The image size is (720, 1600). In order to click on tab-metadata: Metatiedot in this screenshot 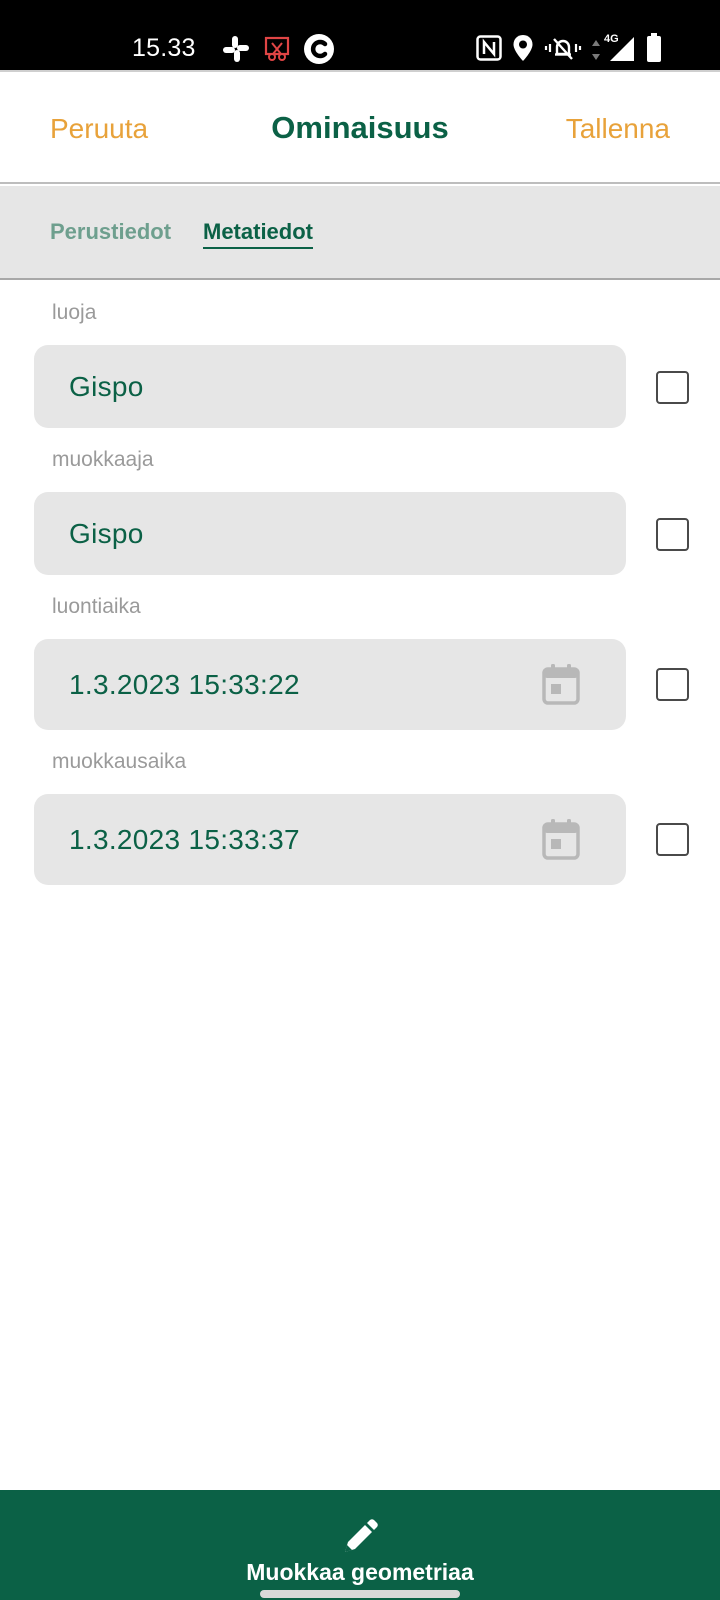, I will do `click(258, 233)`.